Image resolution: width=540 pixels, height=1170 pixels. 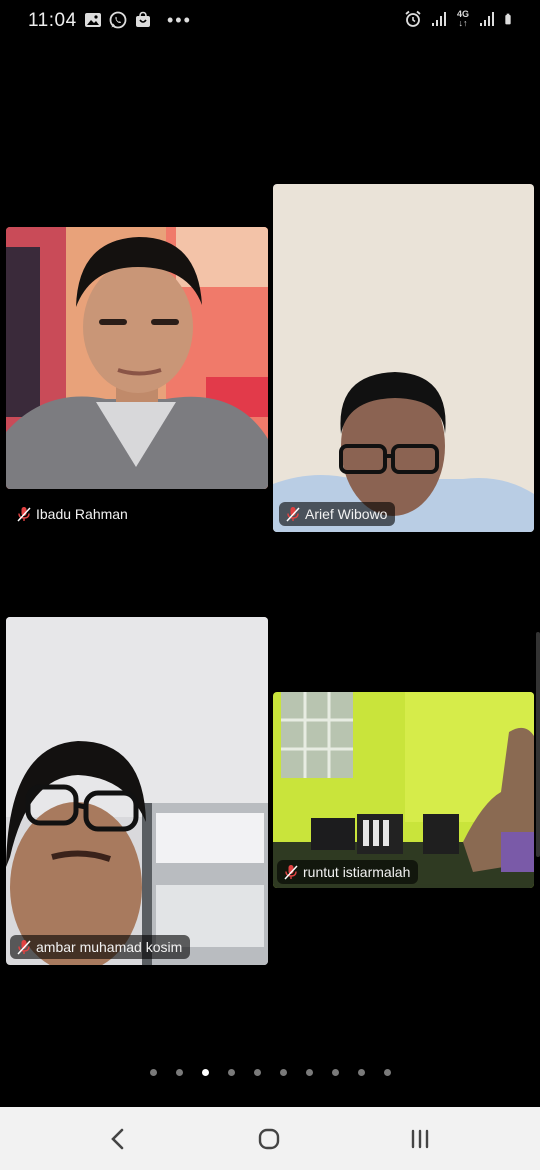 What do you see at coordinates (52, 20) in the screenshot?
I see `clock: 11:04` at bounding box center [52, 20].